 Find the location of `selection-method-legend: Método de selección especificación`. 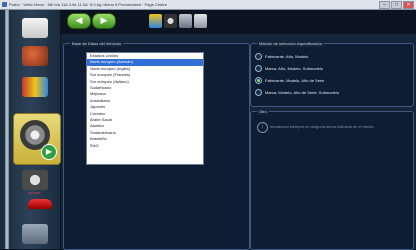

selection-method-legend: Método de selección especificación is located at coordinates (290, 43).